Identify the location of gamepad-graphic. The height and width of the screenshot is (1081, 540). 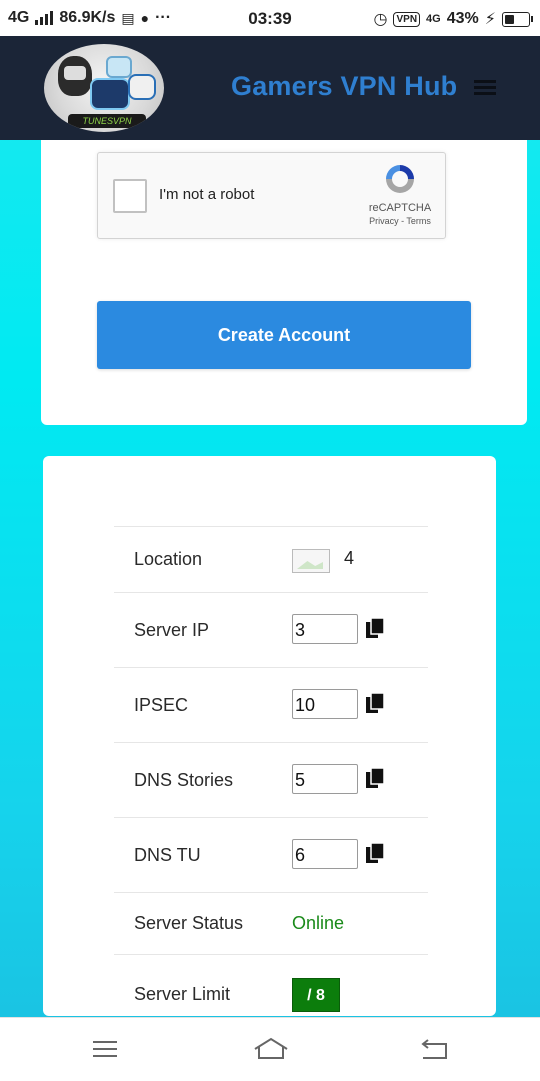
(119, 67).